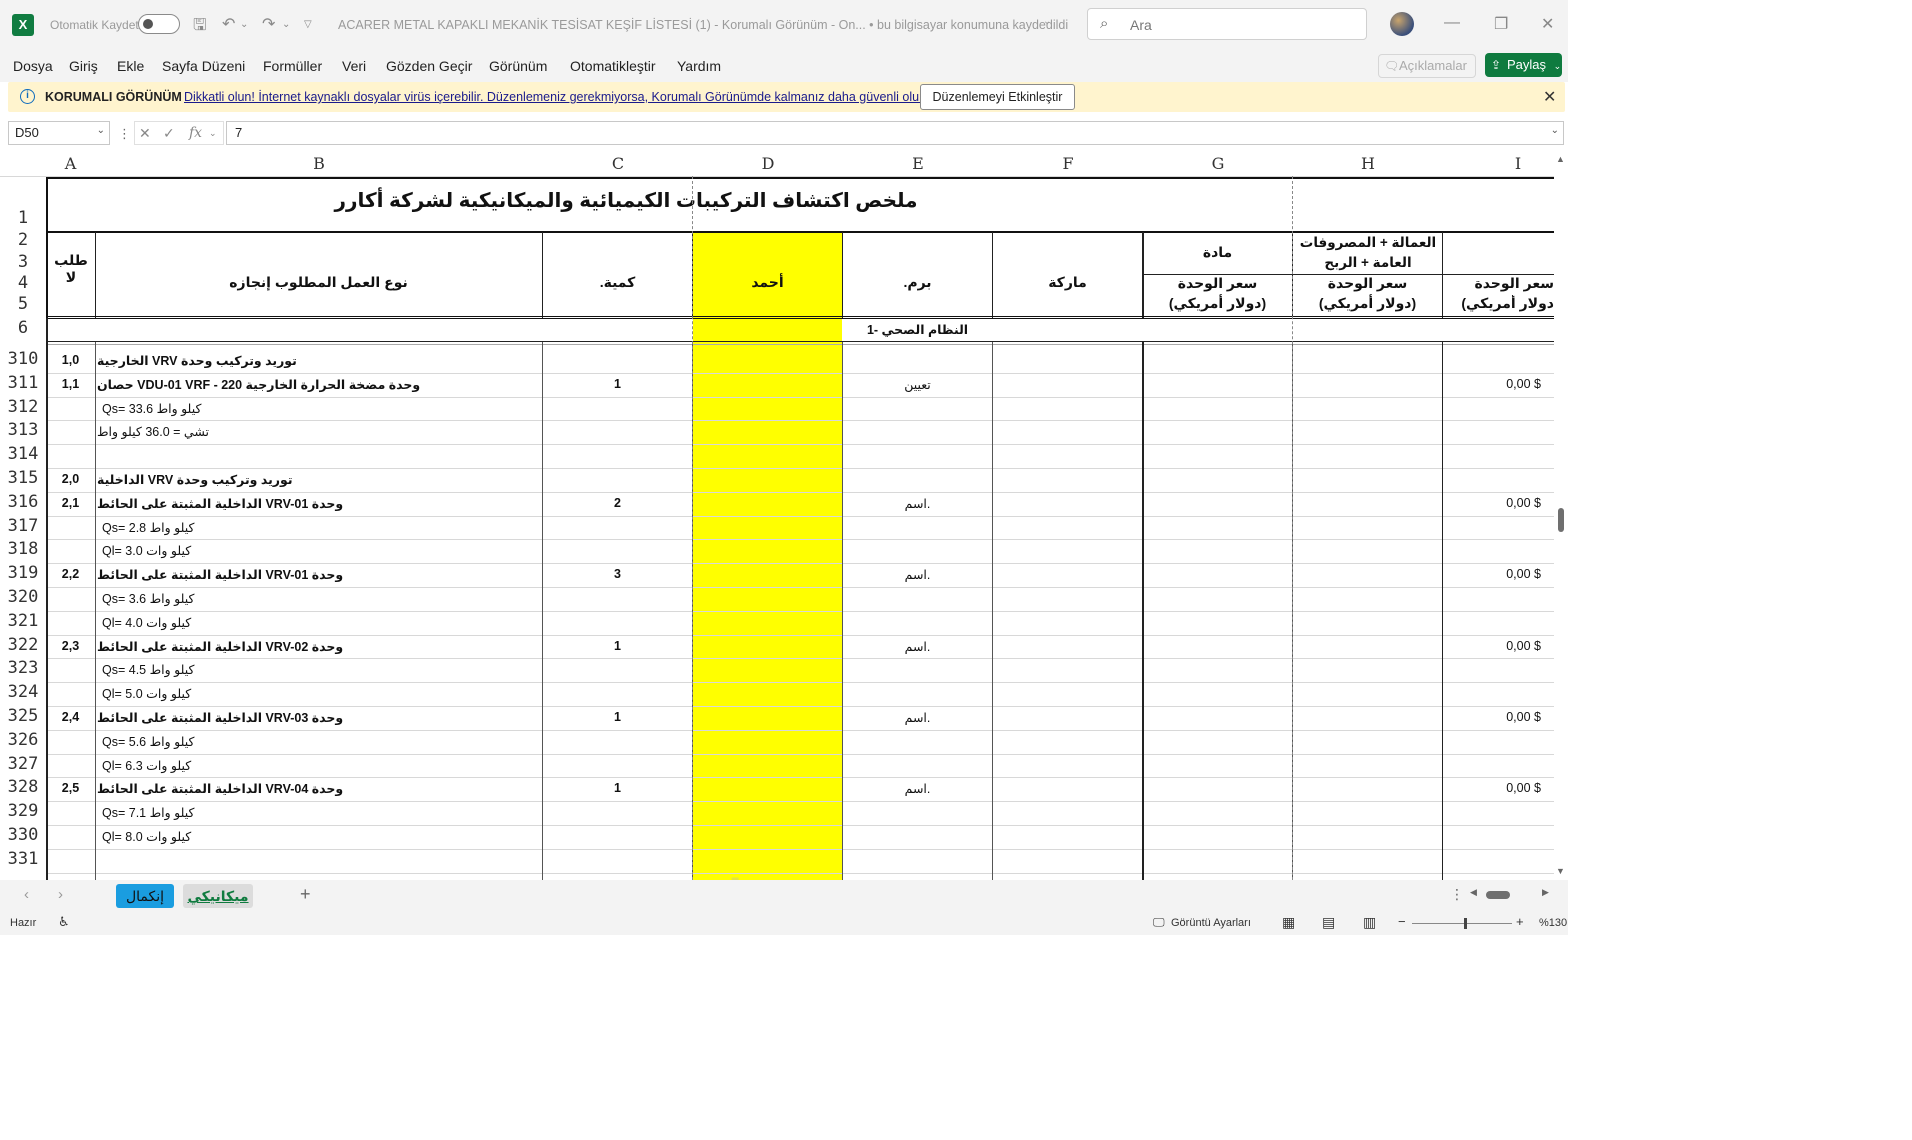 Image resolution: width=1912 pixels, height=1140 pixels. Describe the element at coordinates (1369, 922) in the screenshot. I see `page-break-view-icon: ▥` at that location.